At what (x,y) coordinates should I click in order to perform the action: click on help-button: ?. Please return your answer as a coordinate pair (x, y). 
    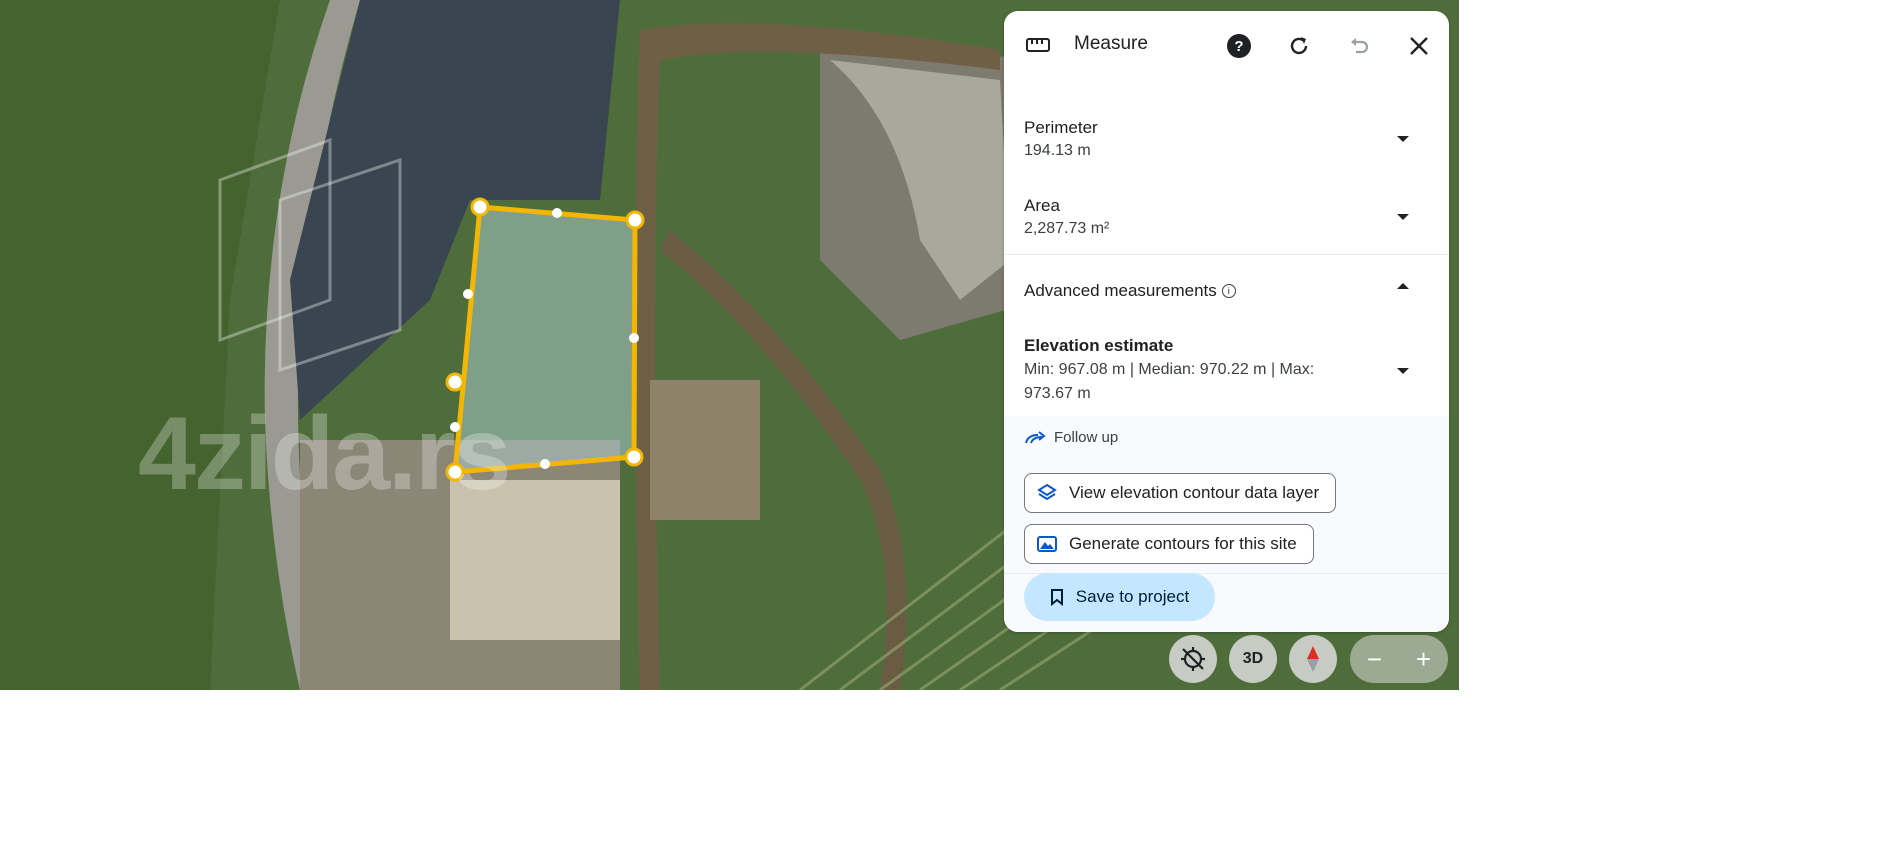
    Looking at the image, I should click on (1239, 46).